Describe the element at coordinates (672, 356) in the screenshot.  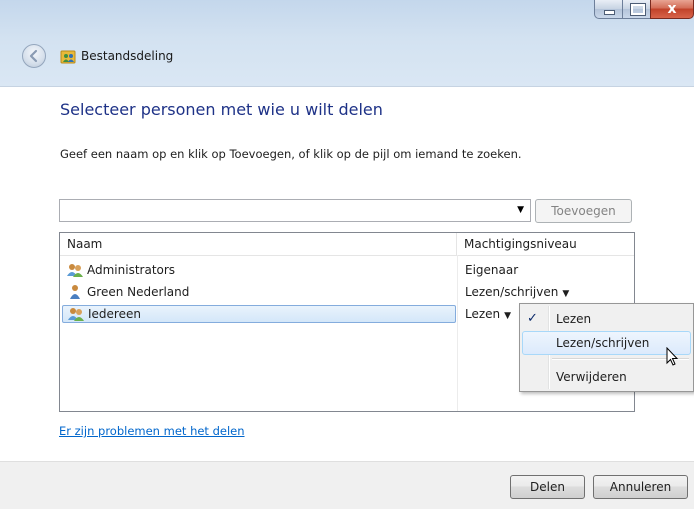
I see `mouse-cursor-icon` at that location.